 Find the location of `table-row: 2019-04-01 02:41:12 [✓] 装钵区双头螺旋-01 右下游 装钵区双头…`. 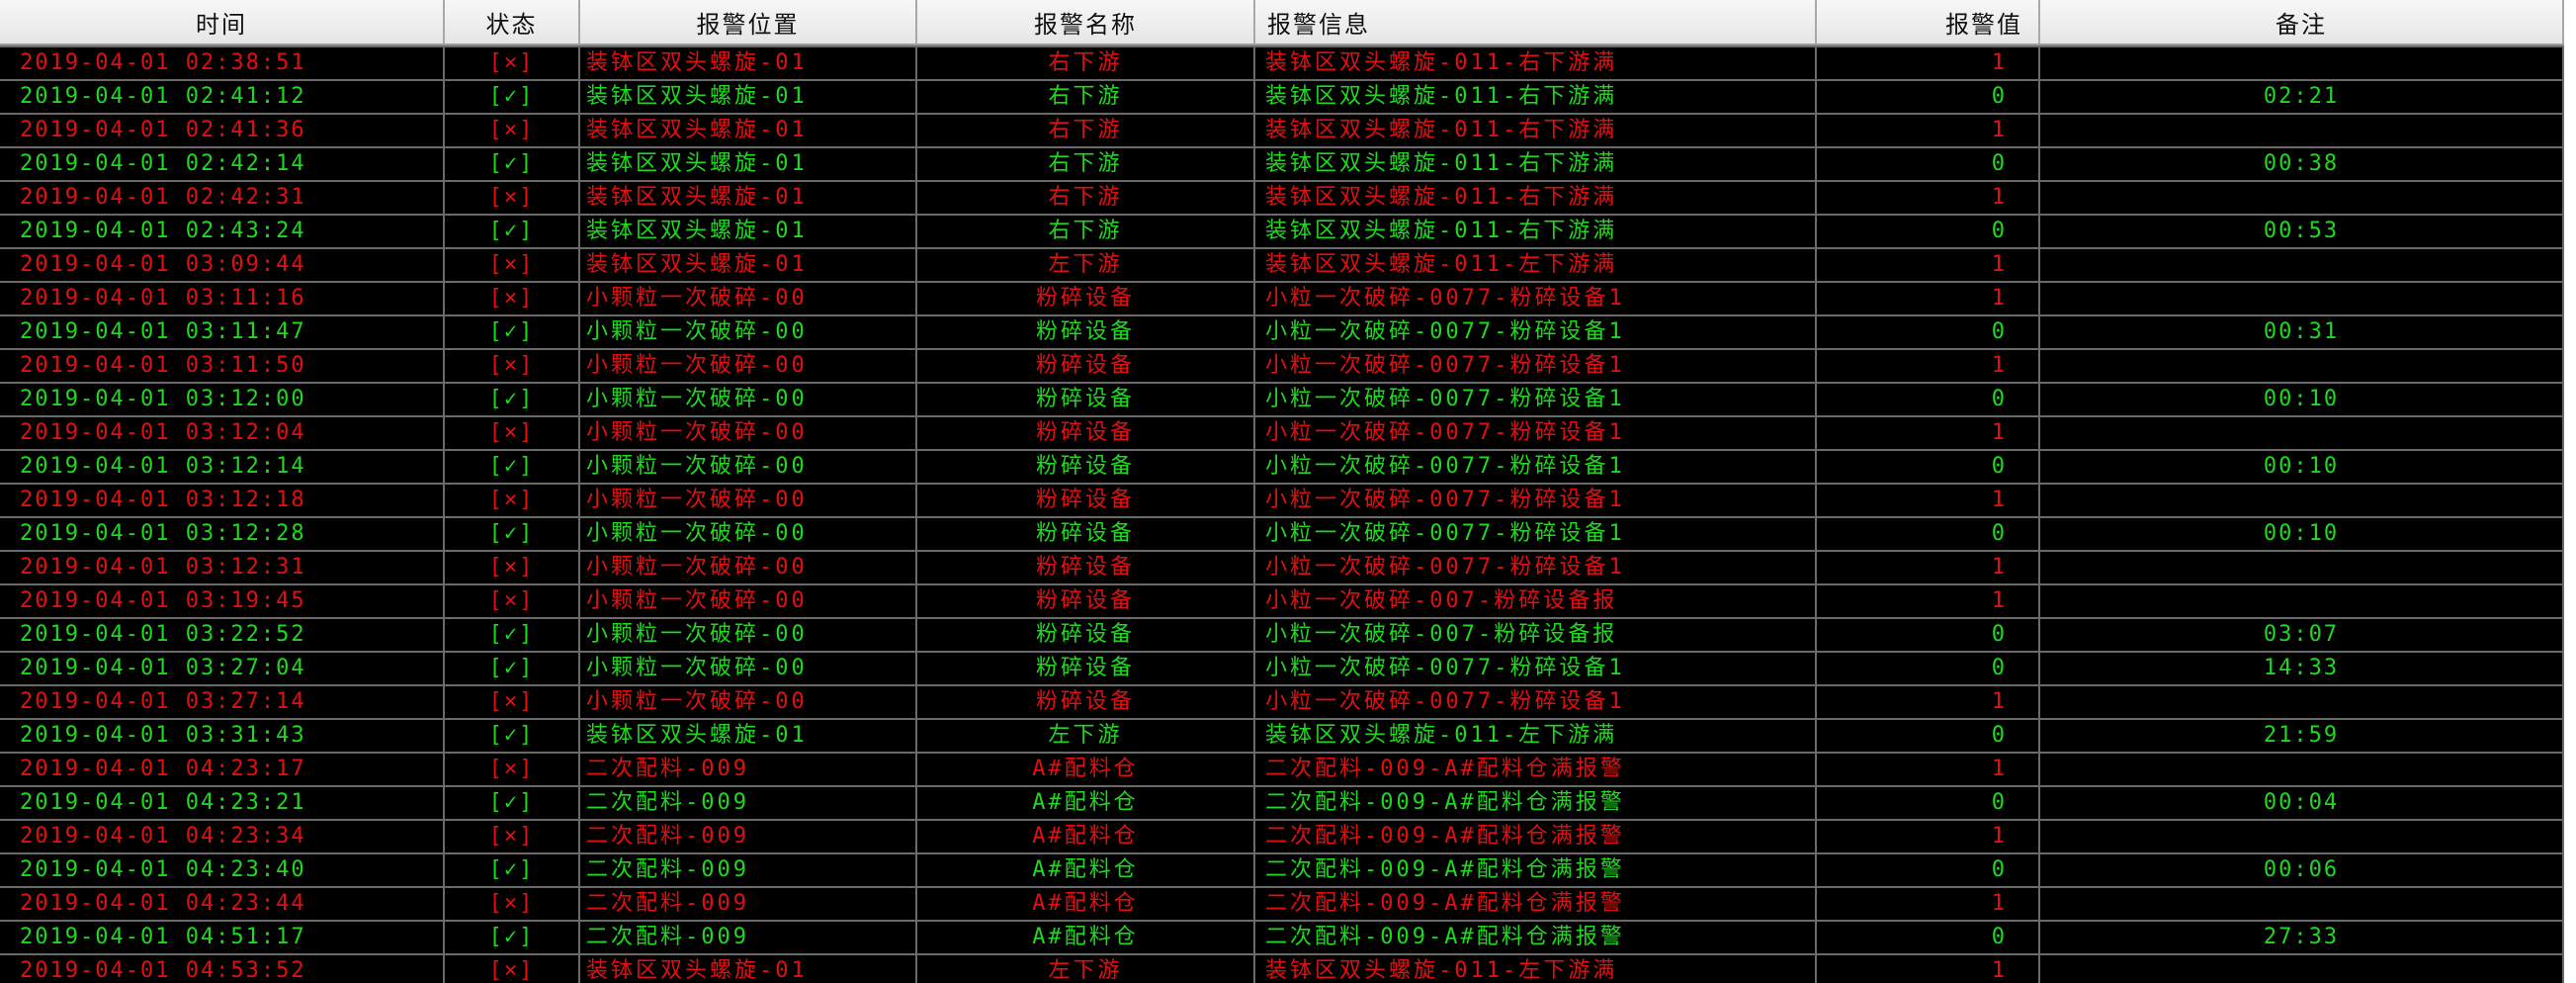

table-row: 2019-04-01 02:41:12 [✓] 装钵区双头螺旋-01 右下游 装钵区双头… is located at coordinates (1282, 96).